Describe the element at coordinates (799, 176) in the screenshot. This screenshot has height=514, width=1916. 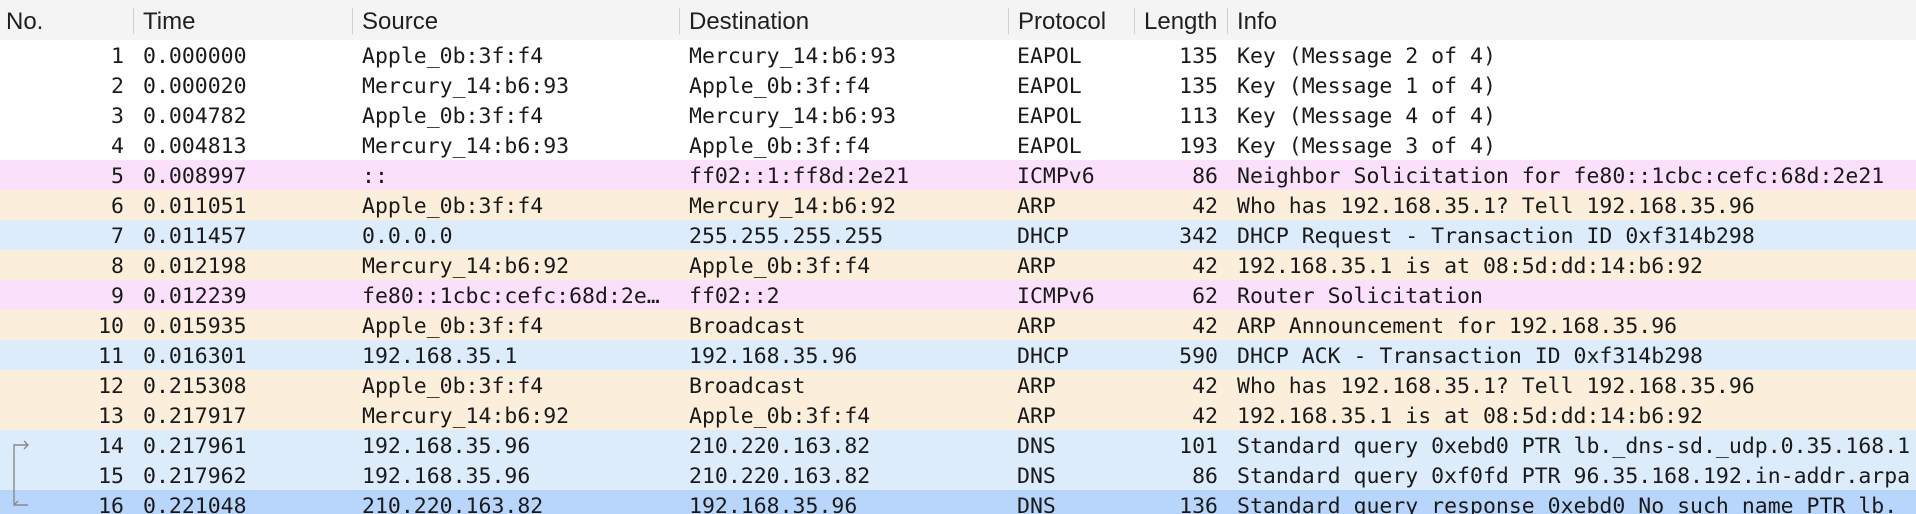
I see `packet-destination: ff02::1:ff8d:2e21` at that location.